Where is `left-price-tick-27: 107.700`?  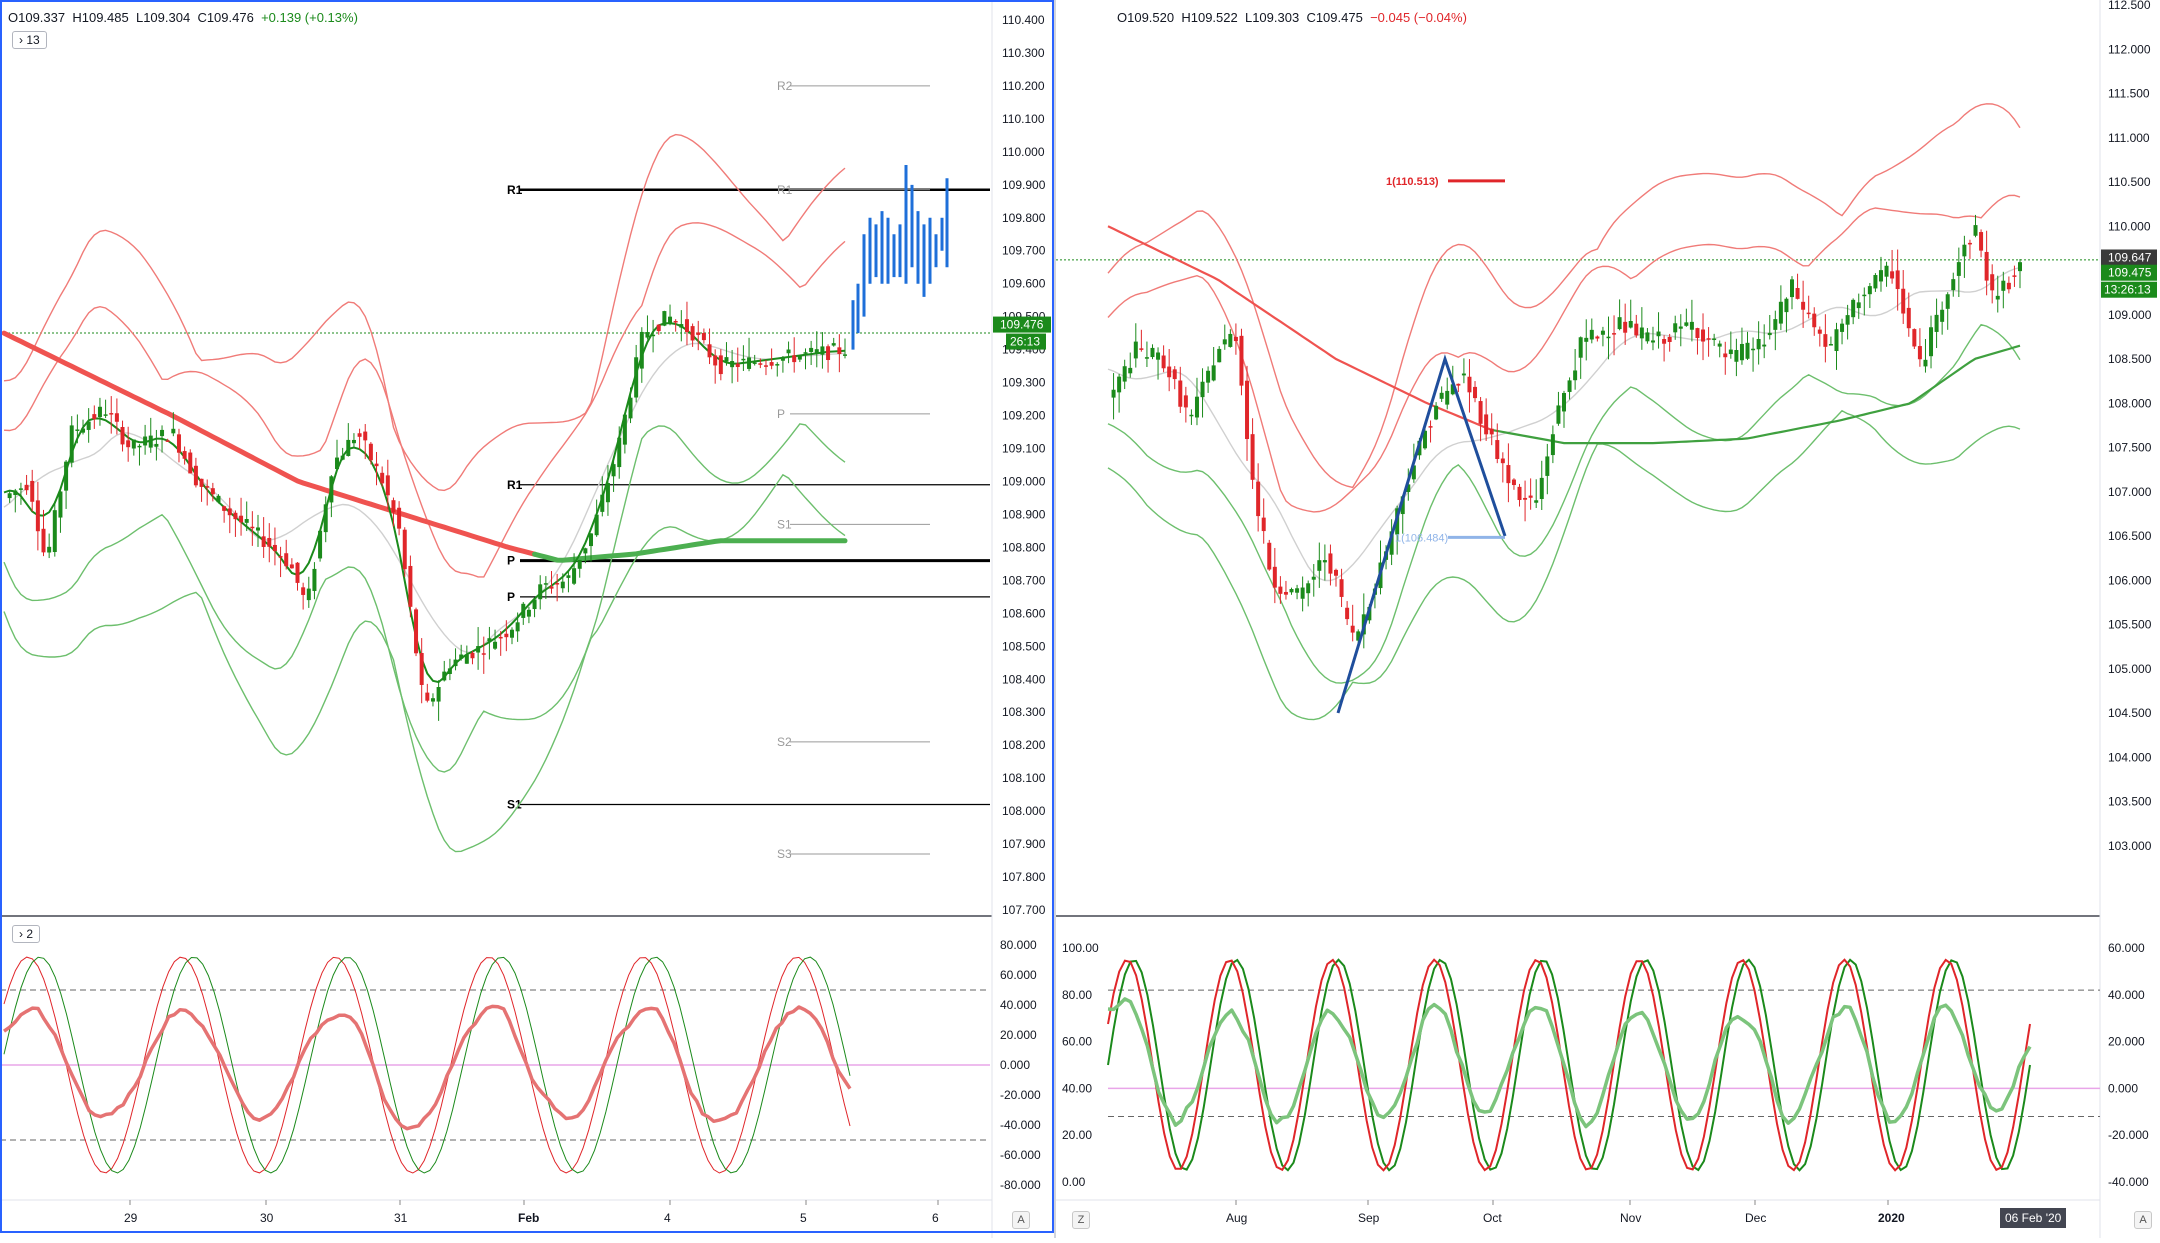
left-price-tick-27: 107.700 is located at coordinates (1024, 910).